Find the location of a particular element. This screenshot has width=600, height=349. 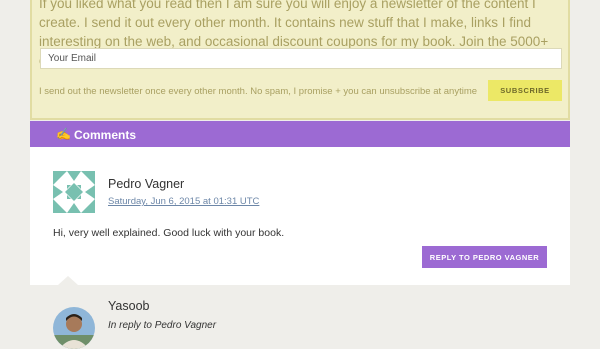

reply-notch is located at coordinates (68, 280).